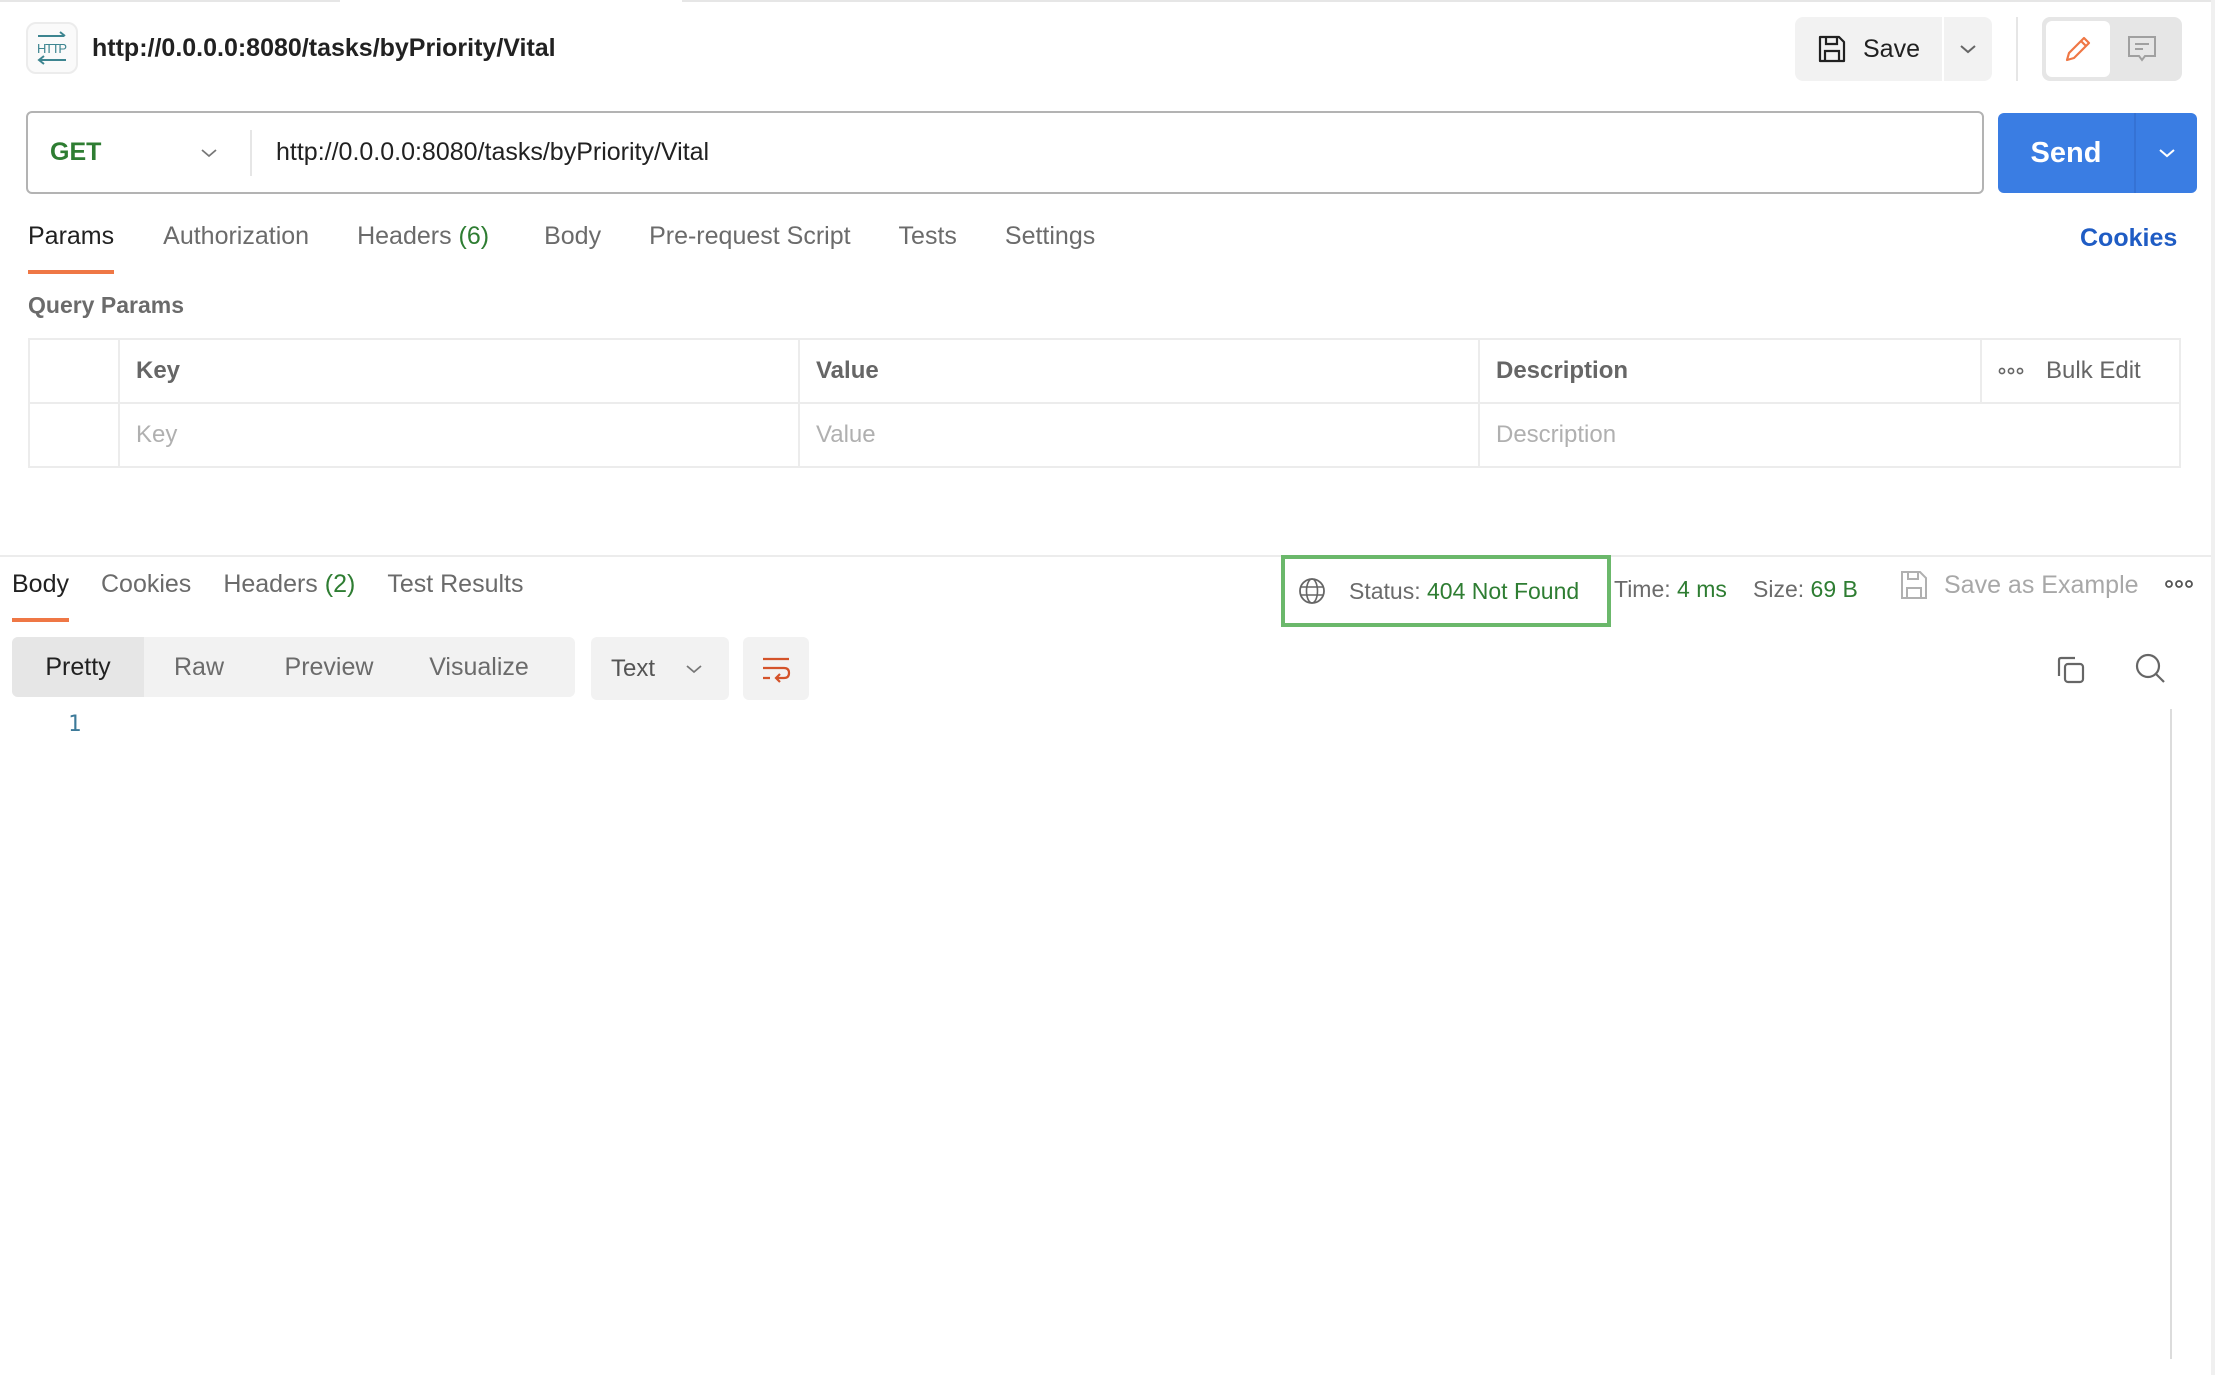 This screenshot has height=1375, width=2215. I want to click on column-header-value: Value, so click(1139, 371).